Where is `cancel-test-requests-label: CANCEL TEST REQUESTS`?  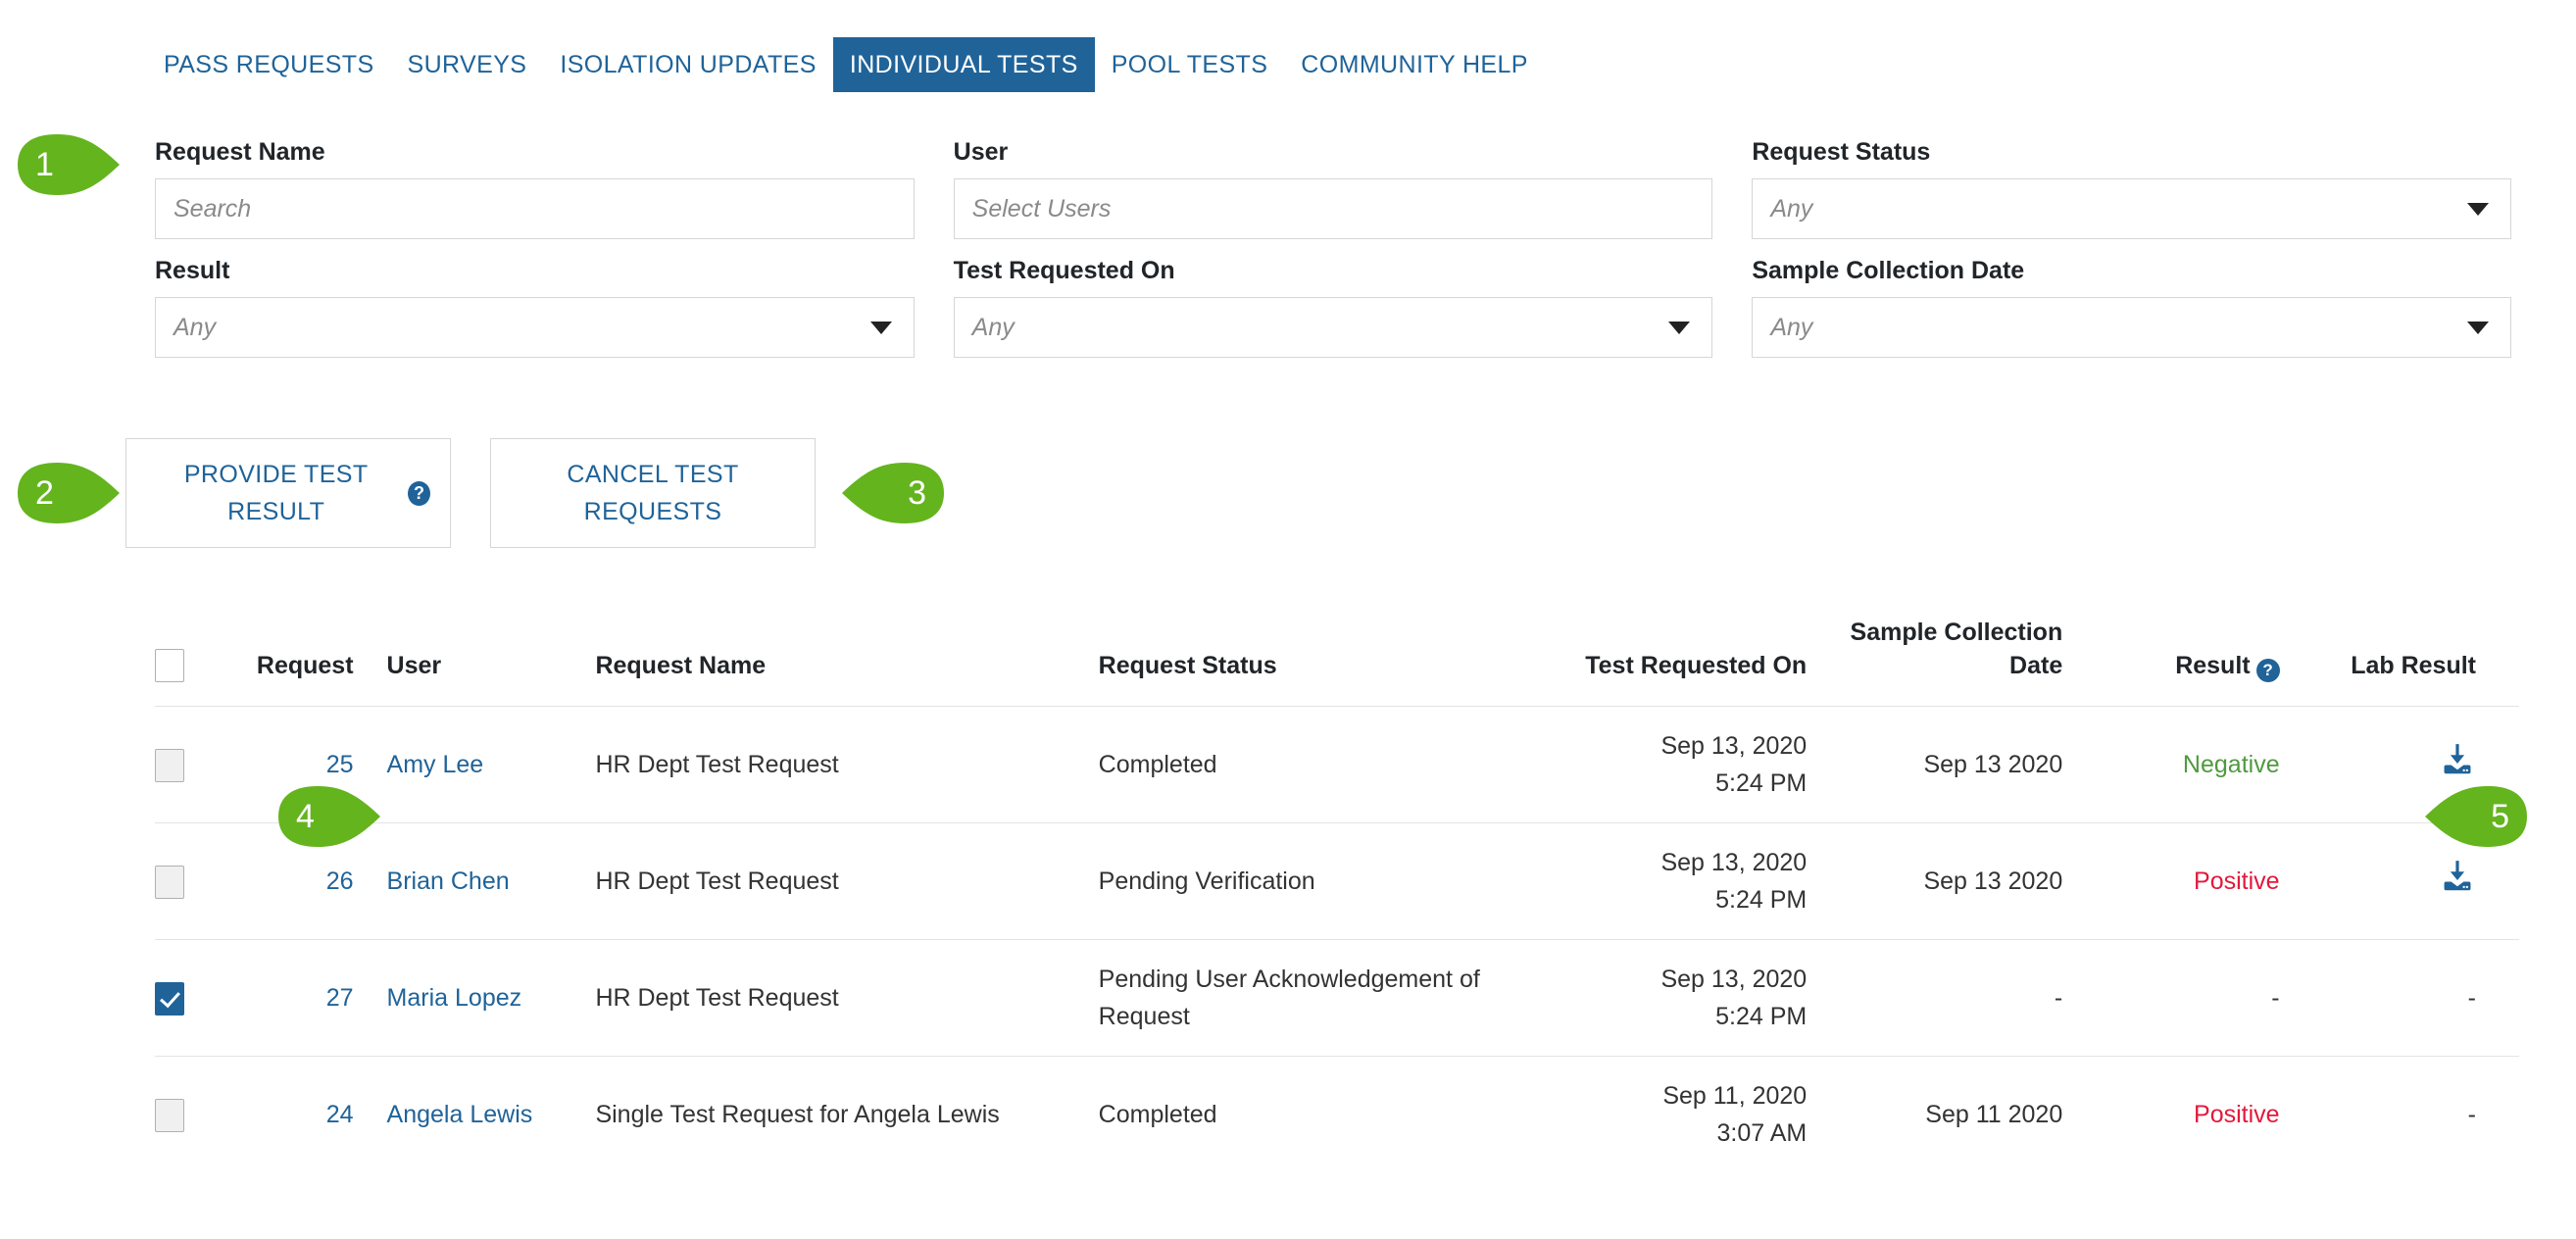 cancel-test-requests-label: CANCEL TEST REQUESTS is located at coordinates (653, 493).